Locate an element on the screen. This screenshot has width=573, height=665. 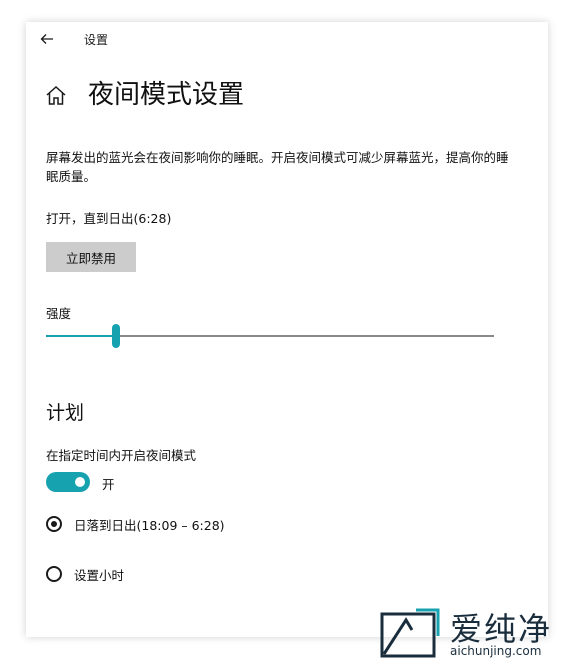
strength-slider is located at coordinates (270, 336).